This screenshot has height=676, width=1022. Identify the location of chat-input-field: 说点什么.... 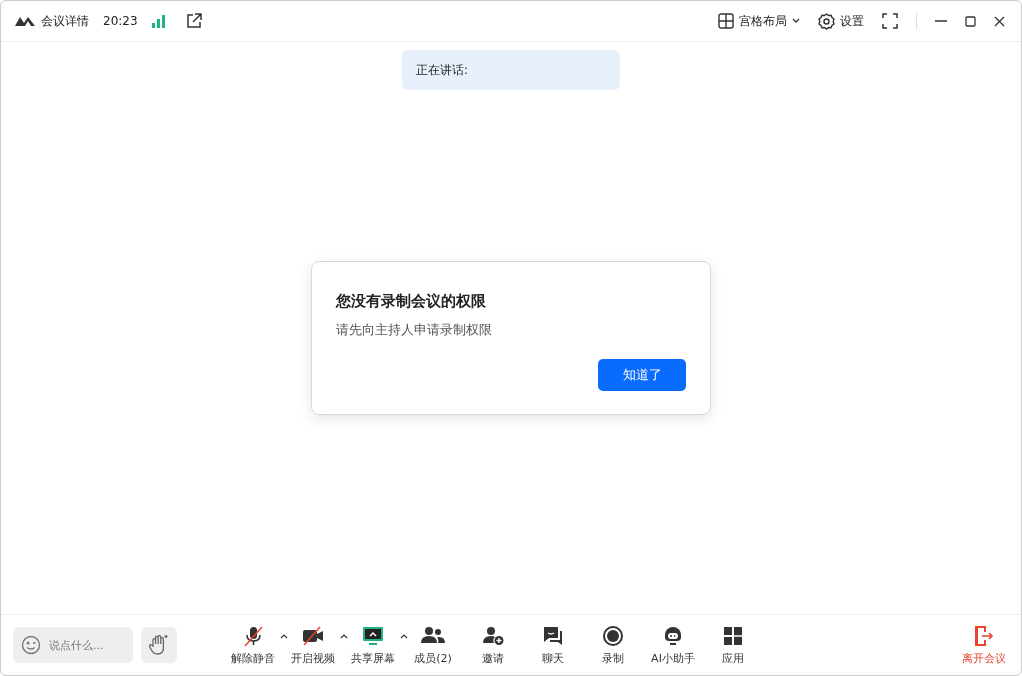
(84, 645).